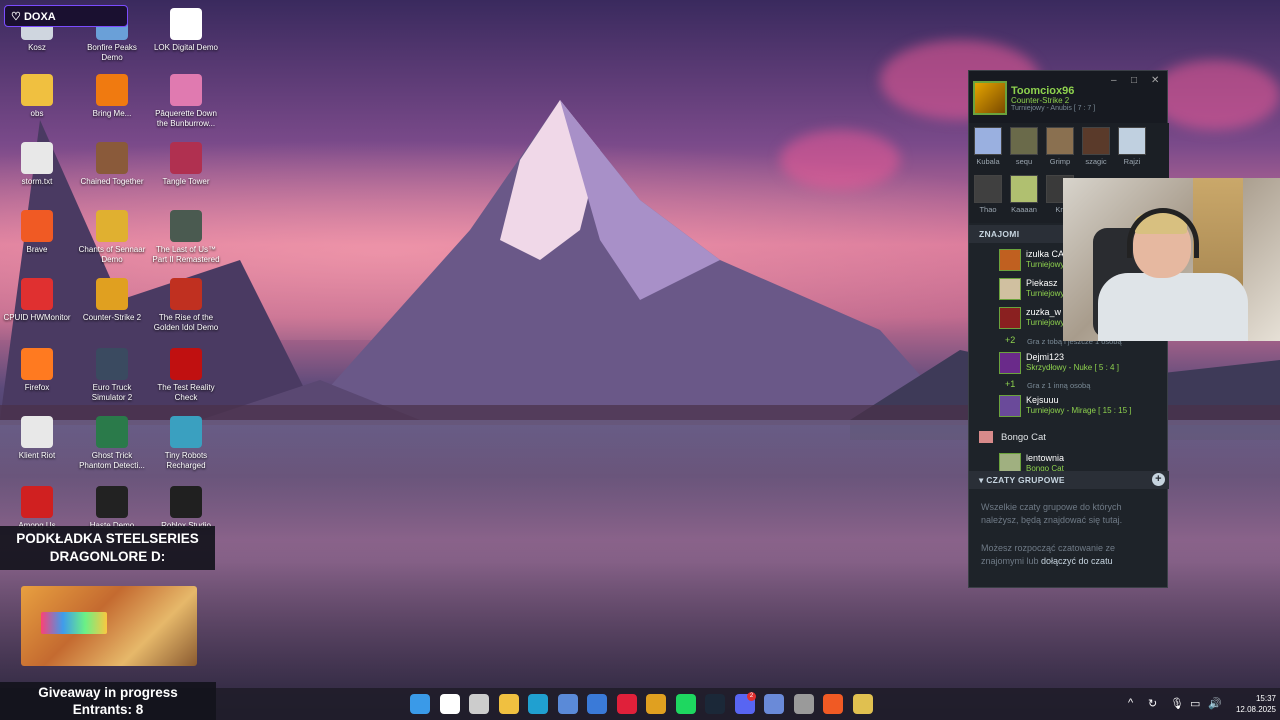 The width and height of the screenshot is (1280, 720). Describe the element at coordinates (112, 508) in the screenshot. I see `desktop-icon: Haste Demo` at that location.